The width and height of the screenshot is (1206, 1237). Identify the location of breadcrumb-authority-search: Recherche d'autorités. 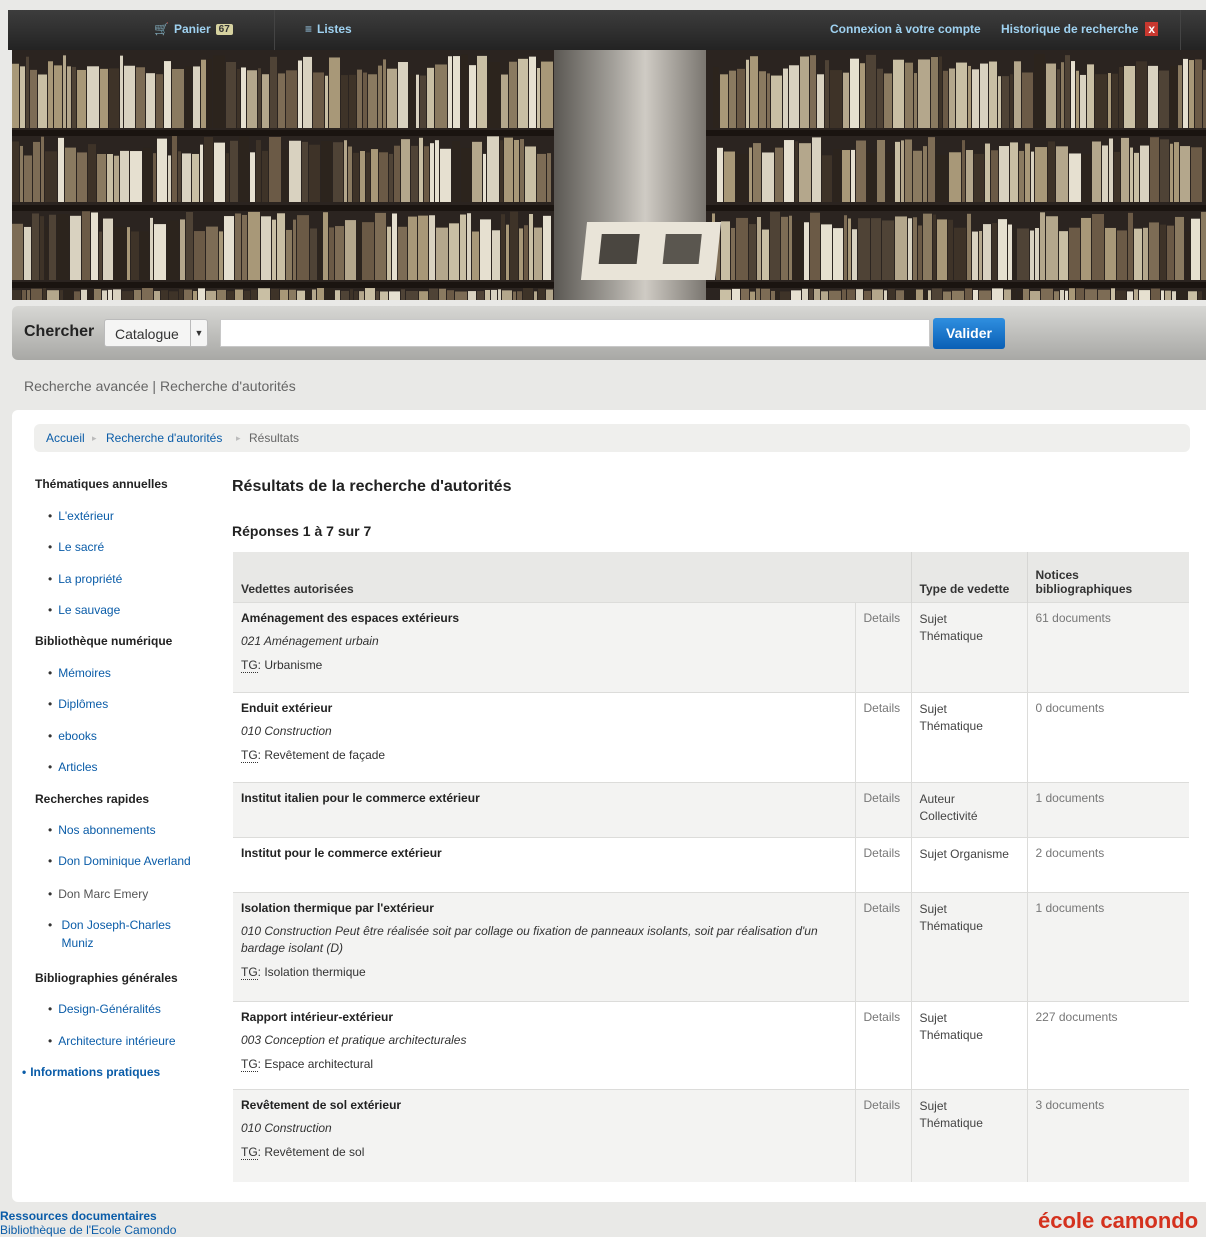
(164, 438).